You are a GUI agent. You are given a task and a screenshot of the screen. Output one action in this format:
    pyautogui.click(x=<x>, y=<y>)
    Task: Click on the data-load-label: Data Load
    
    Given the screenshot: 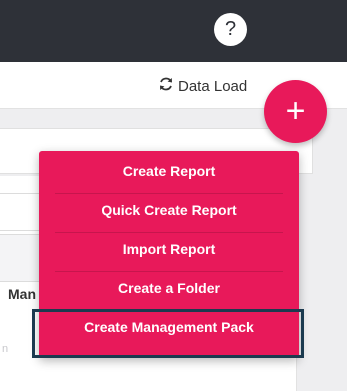 What is the action you would take?
    pyautogui.click(x=213, y=86)
    